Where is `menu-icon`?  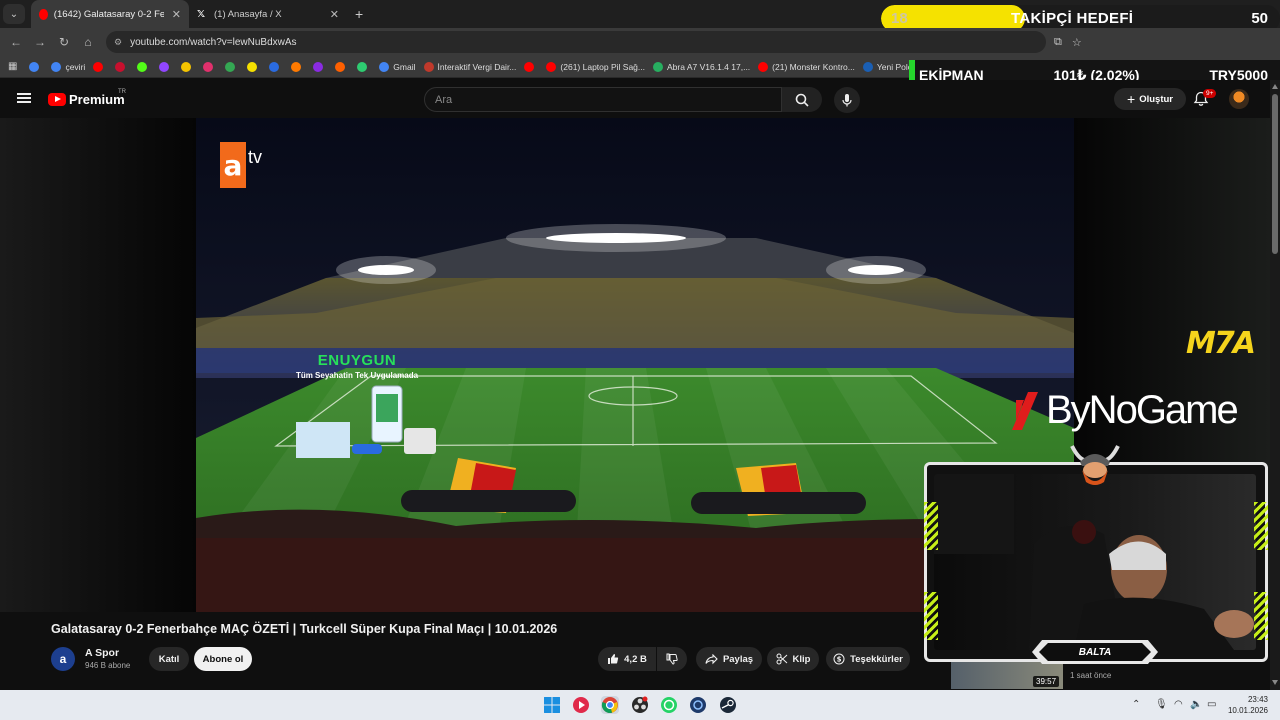
menu-icon is located at coordinates (24, 98).